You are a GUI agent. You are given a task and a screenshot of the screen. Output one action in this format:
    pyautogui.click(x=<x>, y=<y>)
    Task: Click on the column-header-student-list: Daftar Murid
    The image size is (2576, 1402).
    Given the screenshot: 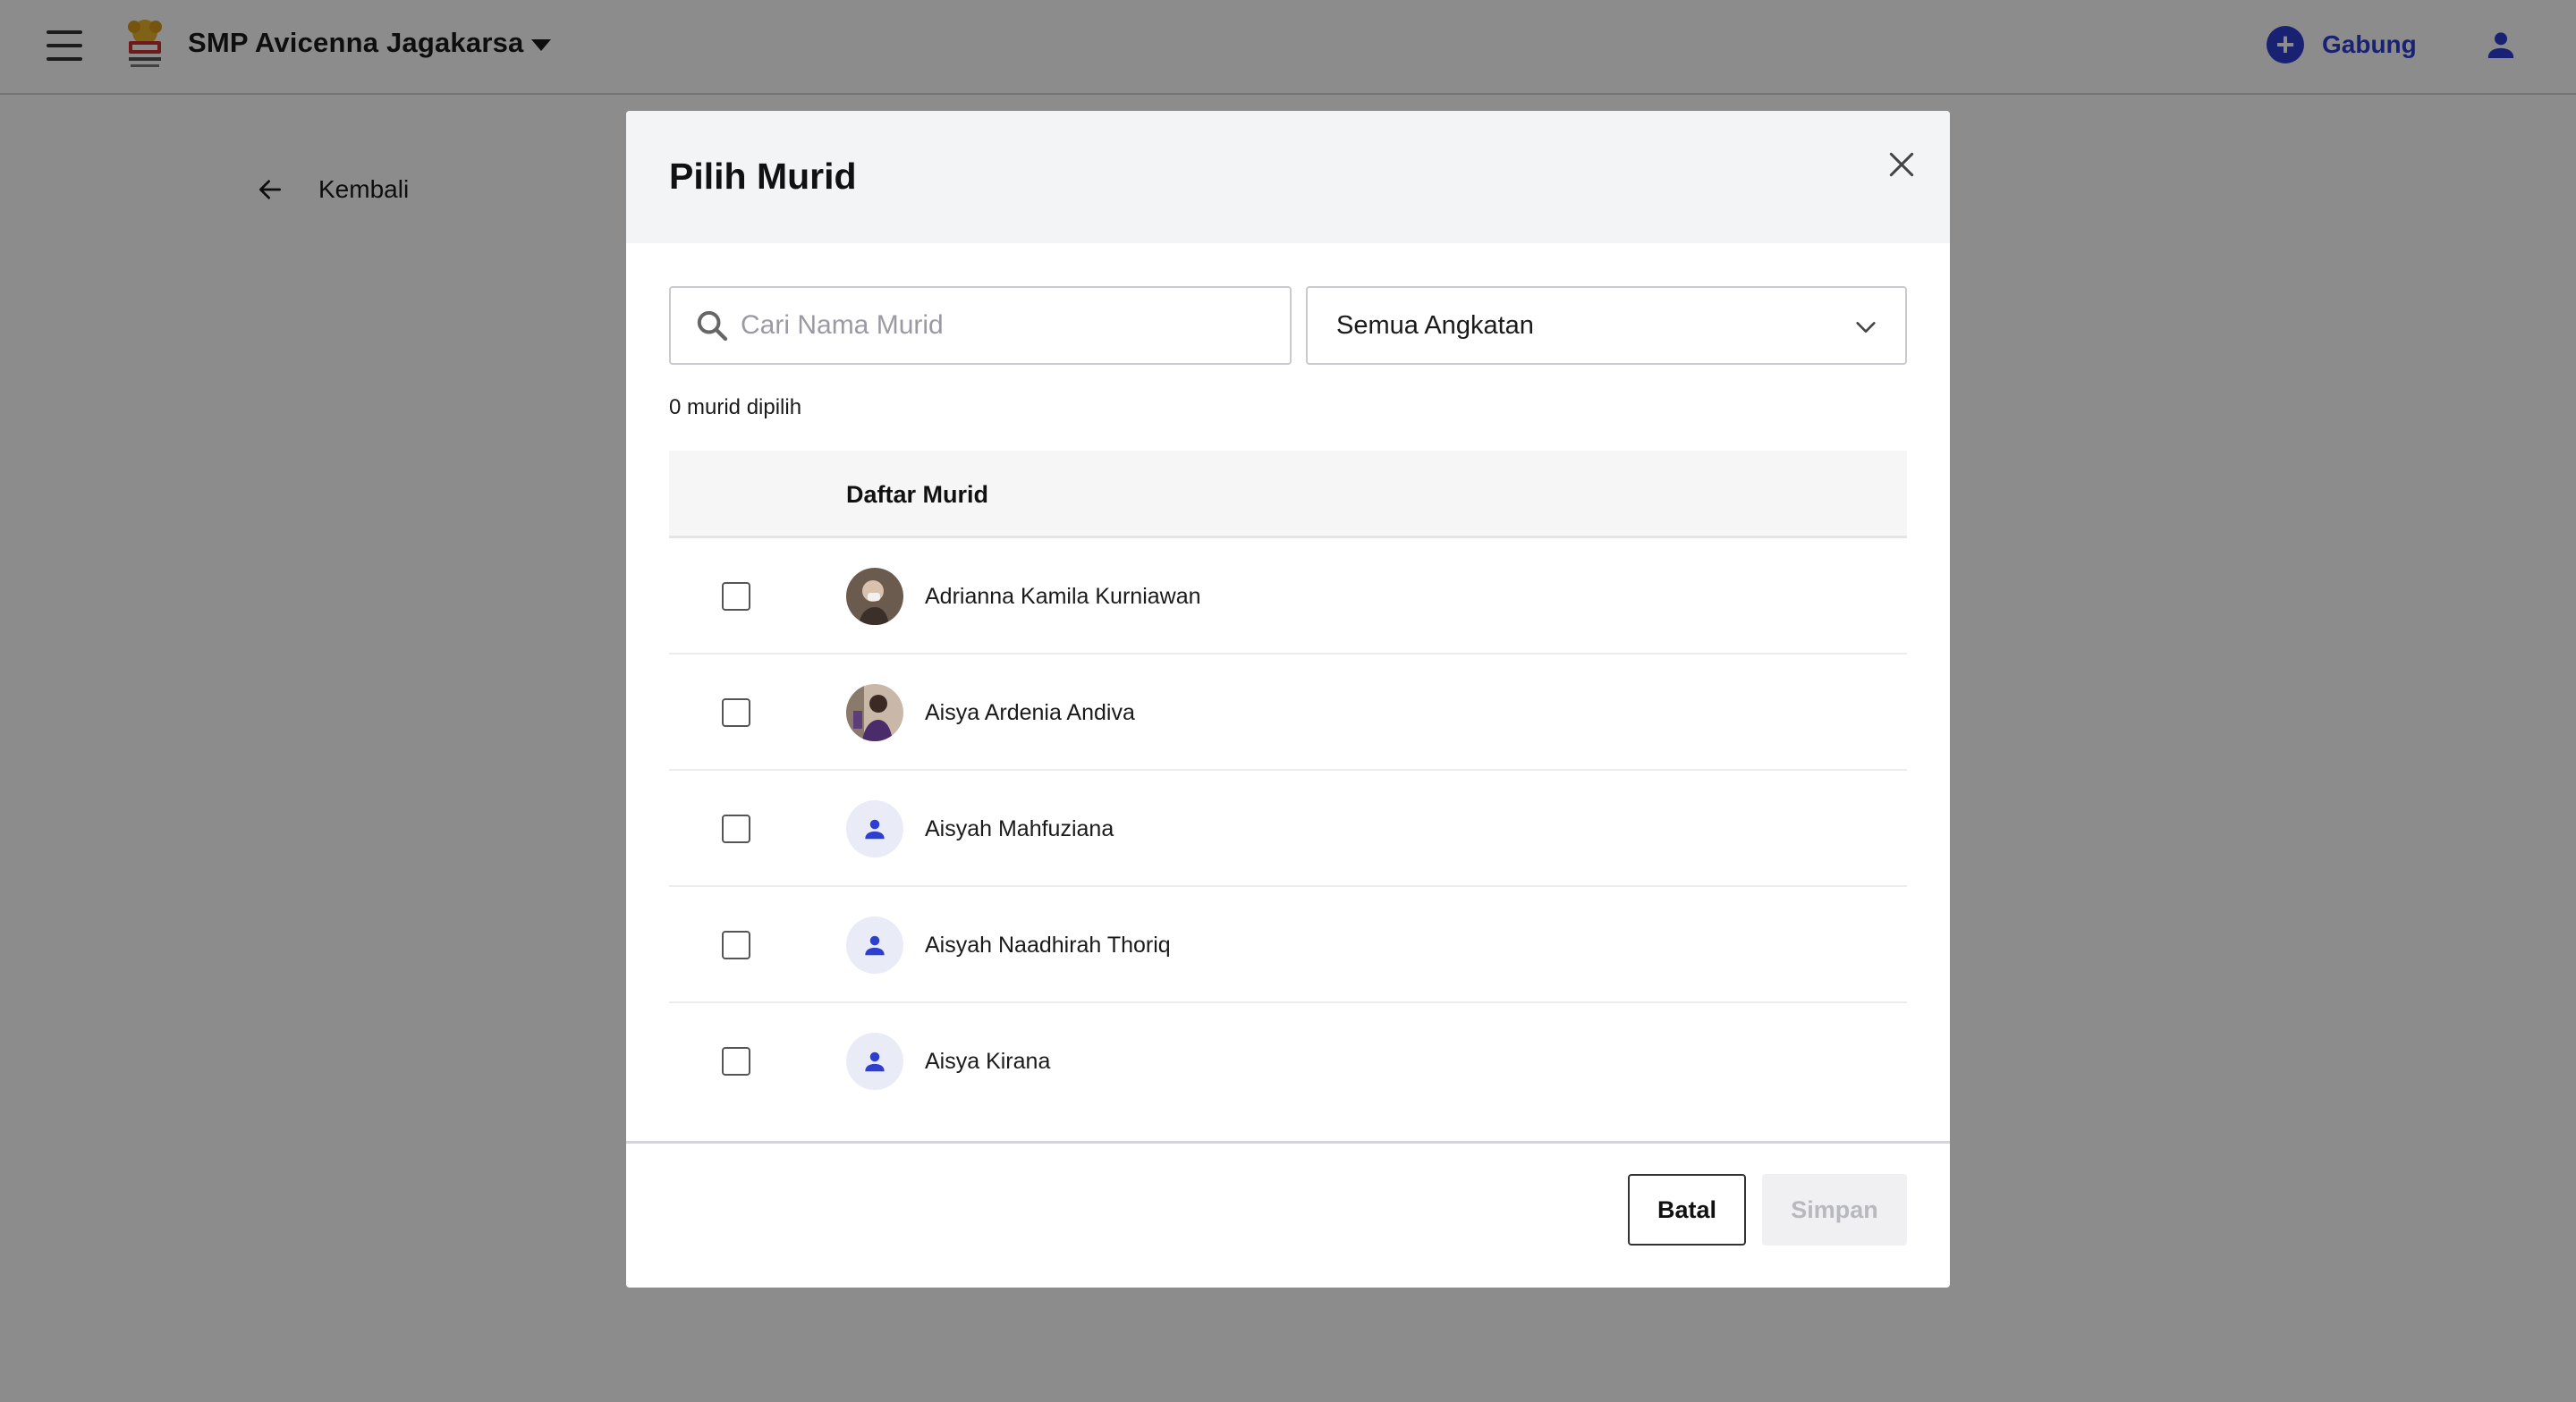 What is the action you would take?
    pyautogui.click(x=917, y=494)
    